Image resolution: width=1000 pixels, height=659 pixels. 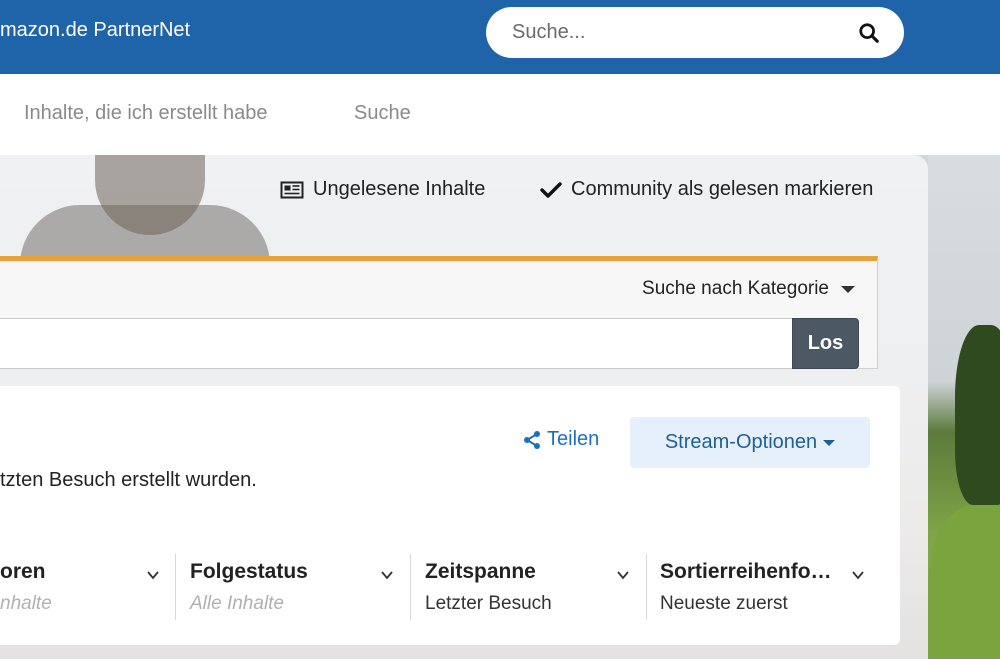 I want to click on share-label: Teilen, so click(x=573, y=439).